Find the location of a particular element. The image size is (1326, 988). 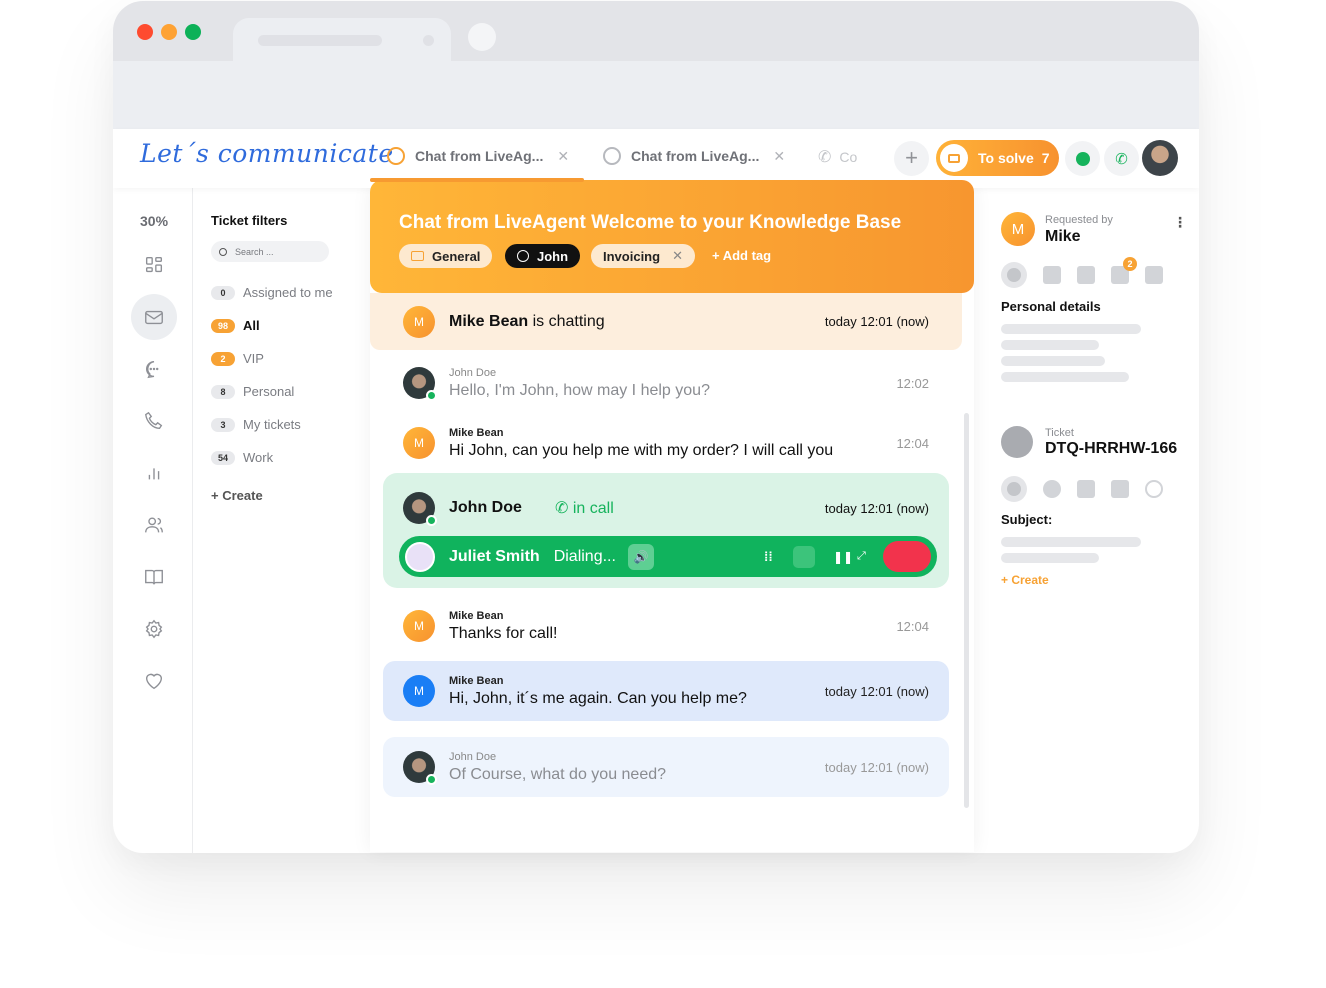

filter-work: 54 Work is located at coordinates (242, 457).